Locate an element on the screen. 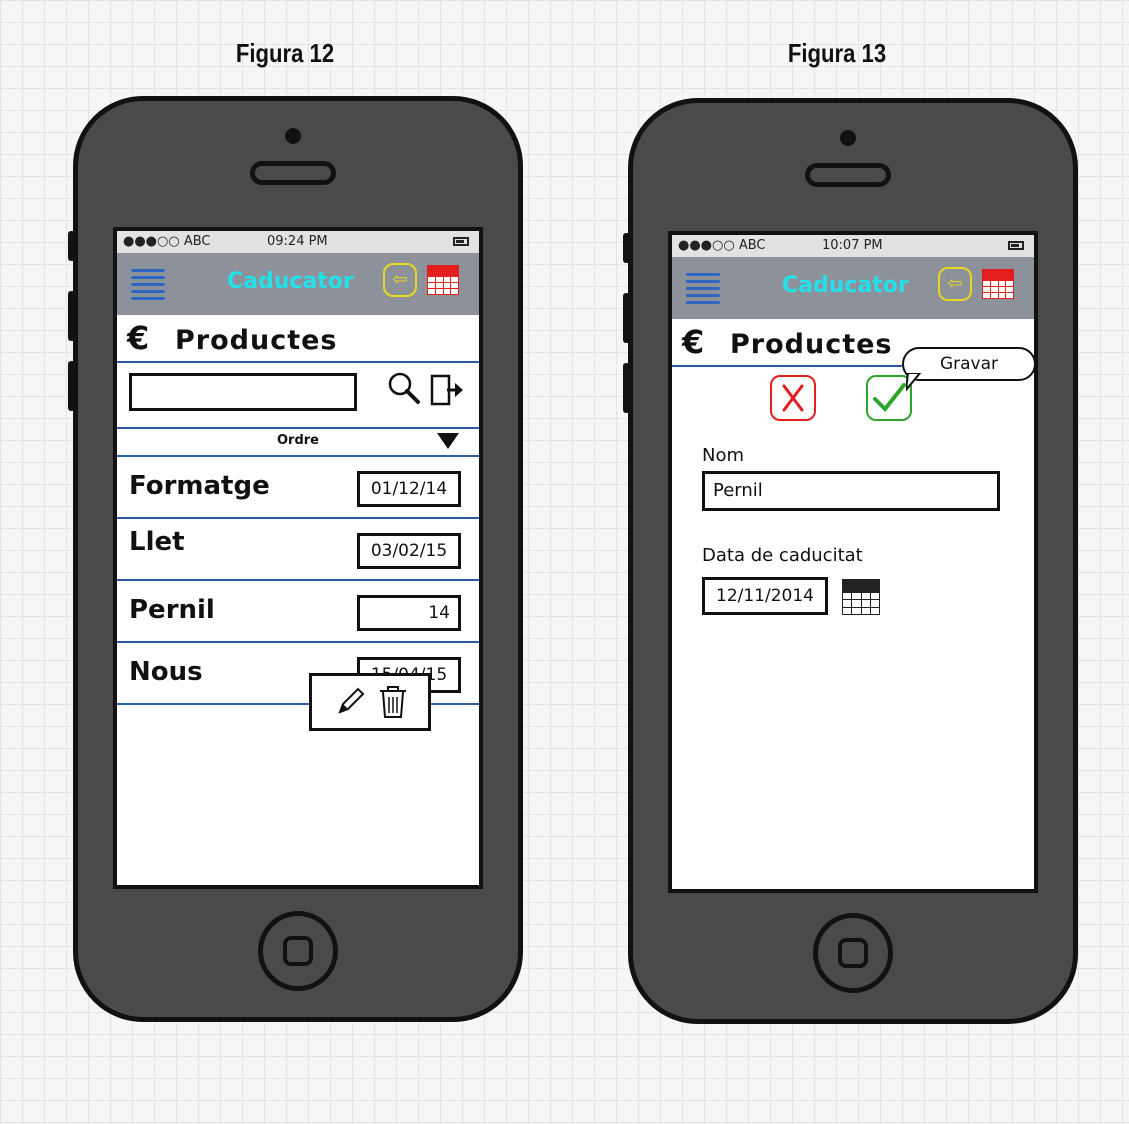 The image size is (1129, 1124). dropdown-arrow-icon is located at coordinates (448, 441).